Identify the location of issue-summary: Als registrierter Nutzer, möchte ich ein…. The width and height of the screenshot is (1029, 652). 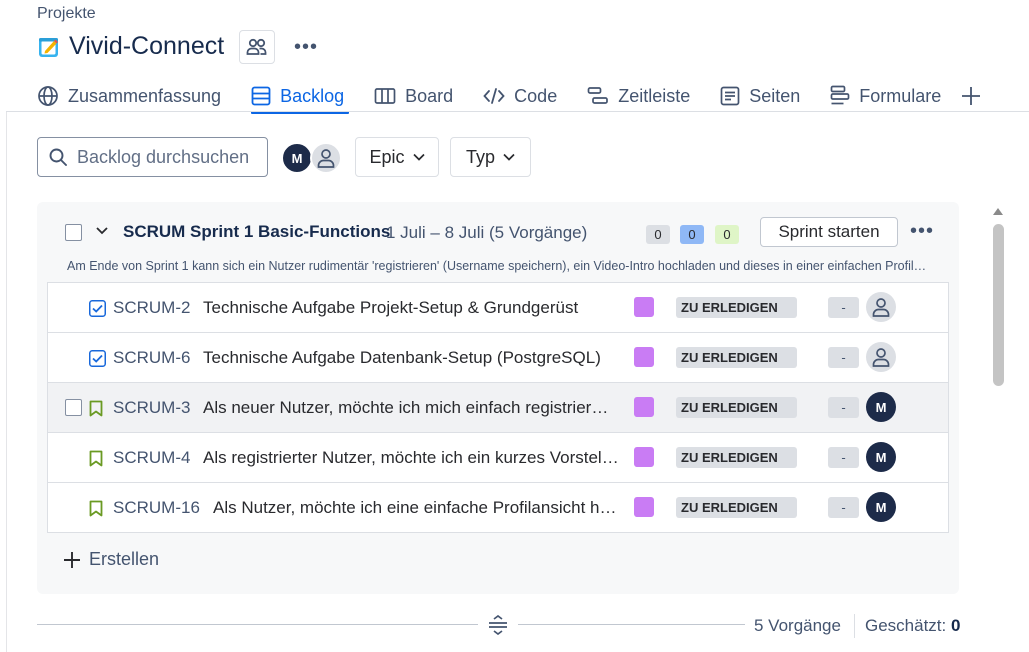
(412, 458).